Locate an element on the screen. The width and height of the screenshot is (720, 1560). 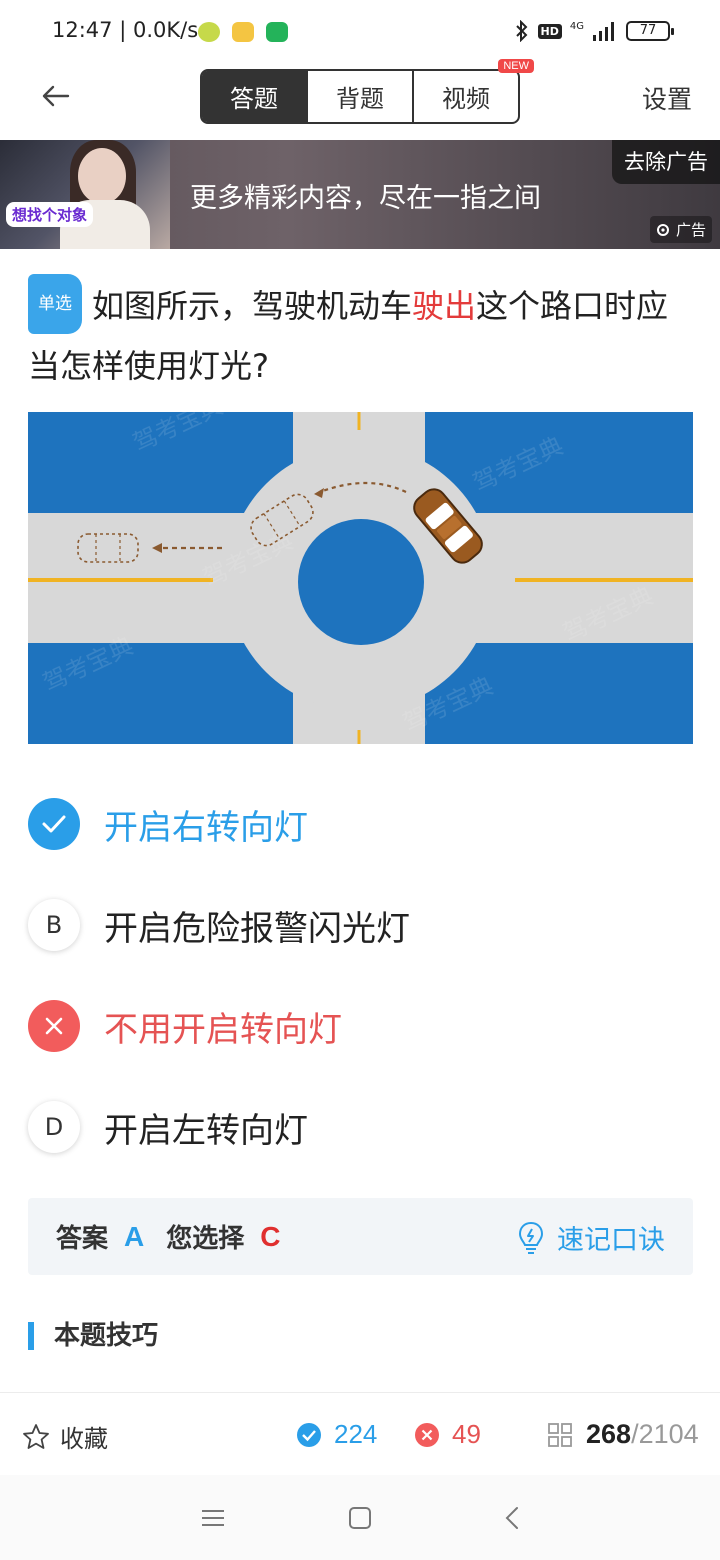
shield-notification-icon is located at coordinates (277, 32).